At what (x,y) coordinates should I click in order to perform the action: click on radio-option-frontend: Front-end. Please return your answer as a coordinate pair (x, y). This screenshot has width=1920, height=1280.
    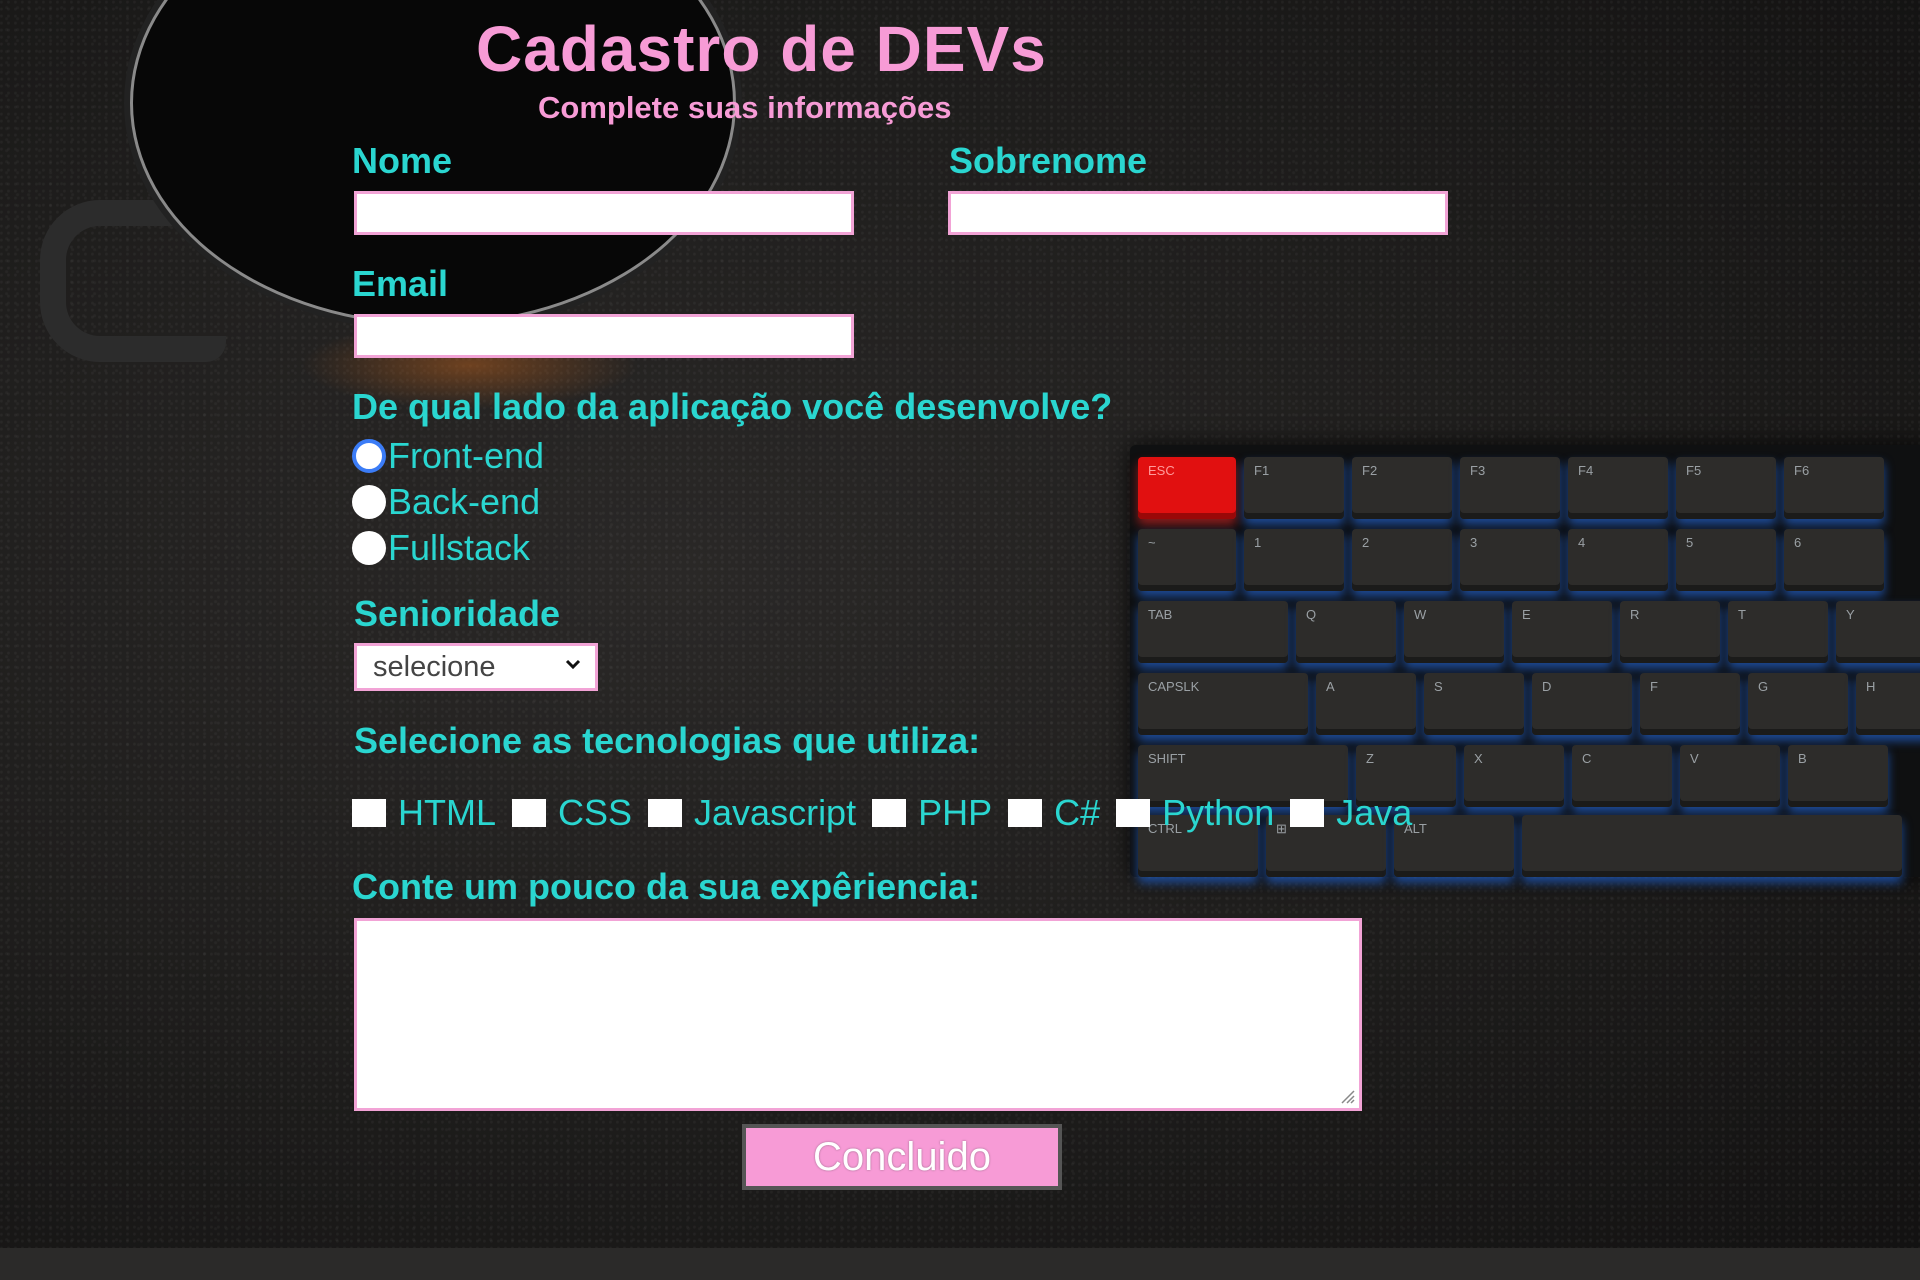
    Looking at the image, I should click on (448, 456).